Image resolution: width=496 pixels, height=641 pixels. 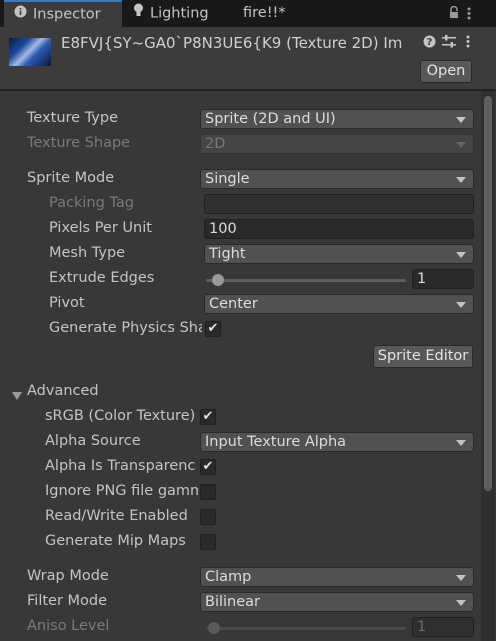 What do you see at coordinates (68, 626) in the screenshot?
I see `aniso-level-label: Aniso Level` at bounding box center [68, 626].